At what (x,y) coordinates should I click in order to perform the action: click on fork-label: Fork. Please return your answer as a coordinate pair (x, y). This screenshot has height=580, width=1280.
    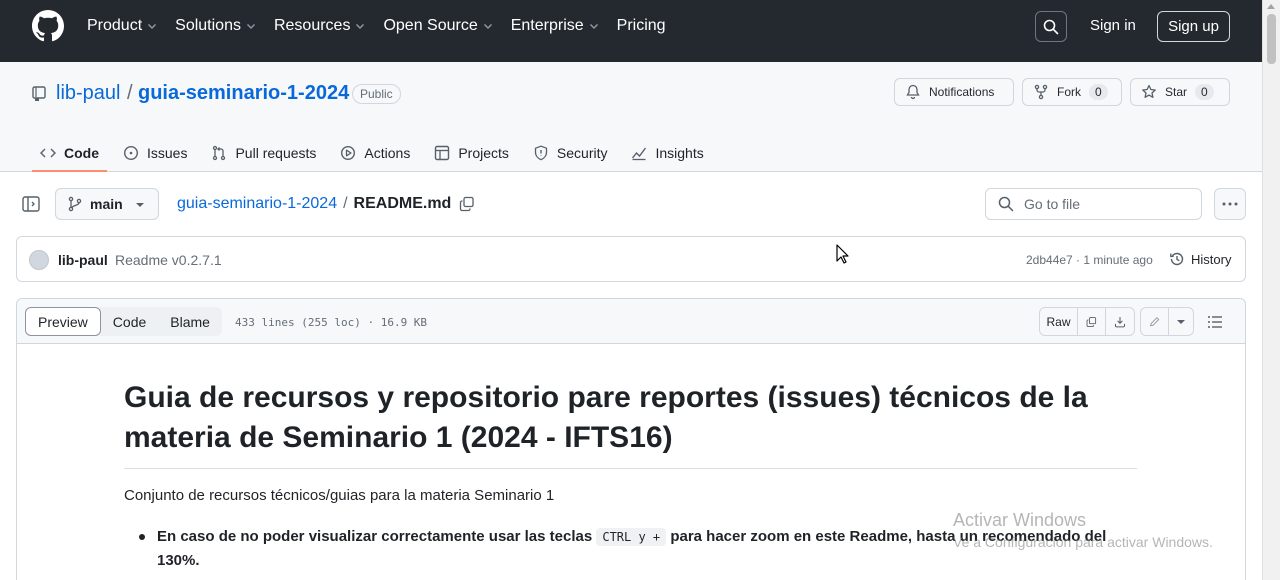
    Looking at the image, I should click on (1069, 92).